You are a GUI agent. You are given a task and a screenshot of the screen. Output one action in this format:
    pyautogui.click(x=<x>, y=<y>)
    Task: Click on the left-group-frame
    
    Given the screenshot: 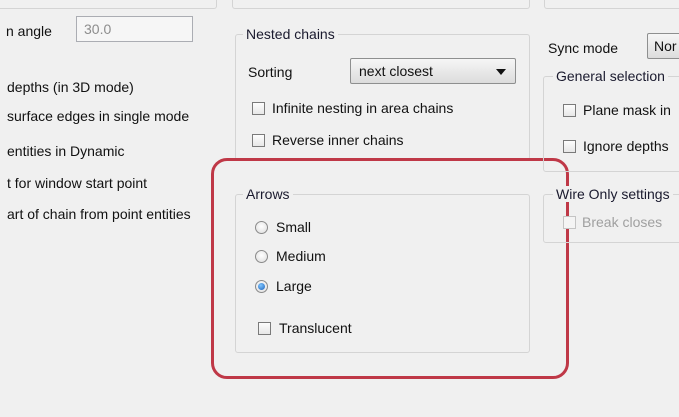 What is the action you would take?
    pyautogui.click(x=108, y=4)
    